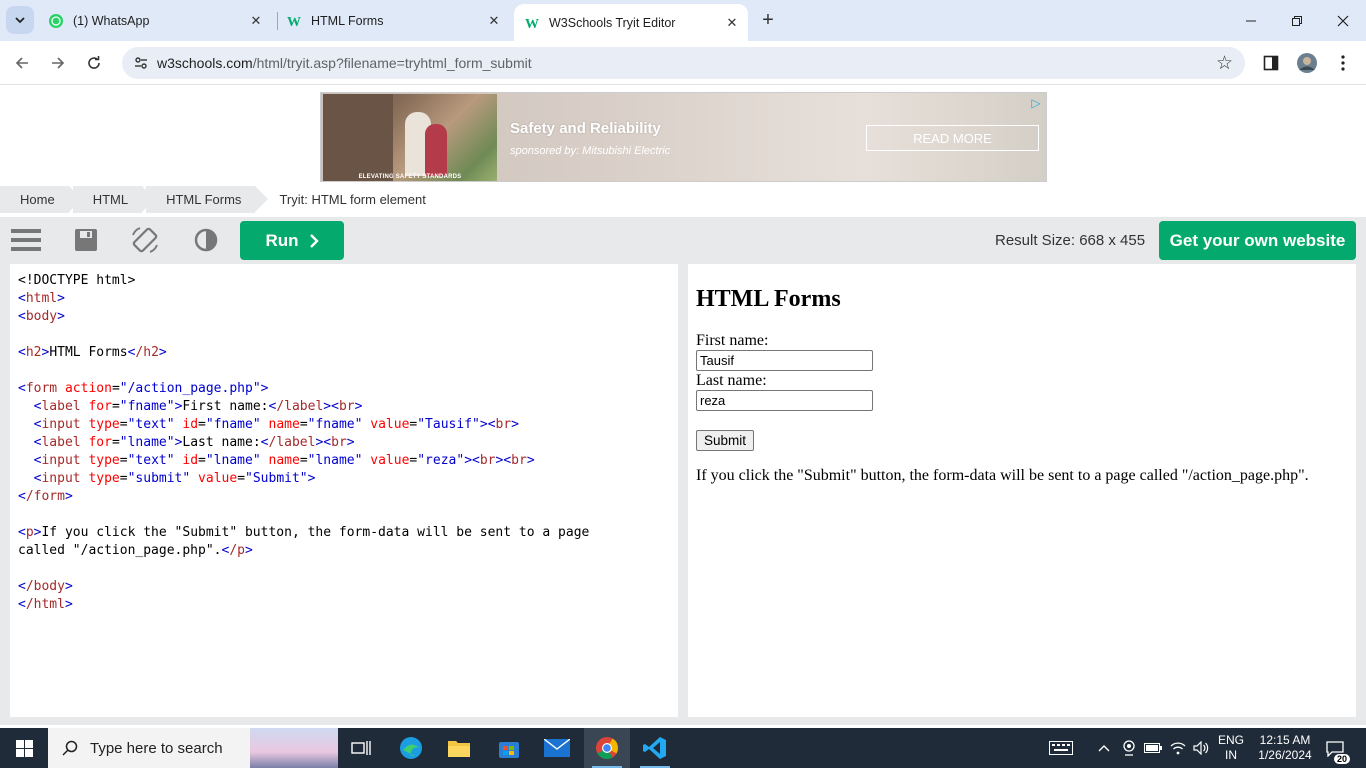 The height and width of the screenshot is (768, 1366). I want to click on tray-keyboard, so click(1061, 748).